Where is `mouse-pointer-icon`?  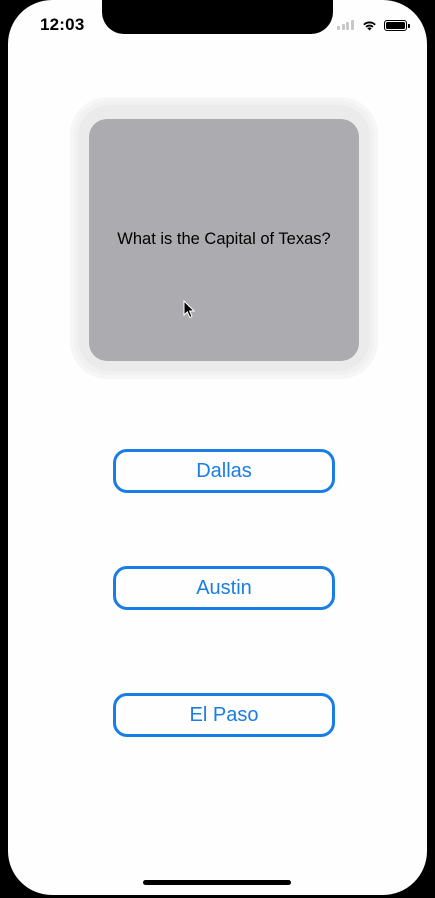 mouse-pointer-icon is located at coordinates (189, 311).